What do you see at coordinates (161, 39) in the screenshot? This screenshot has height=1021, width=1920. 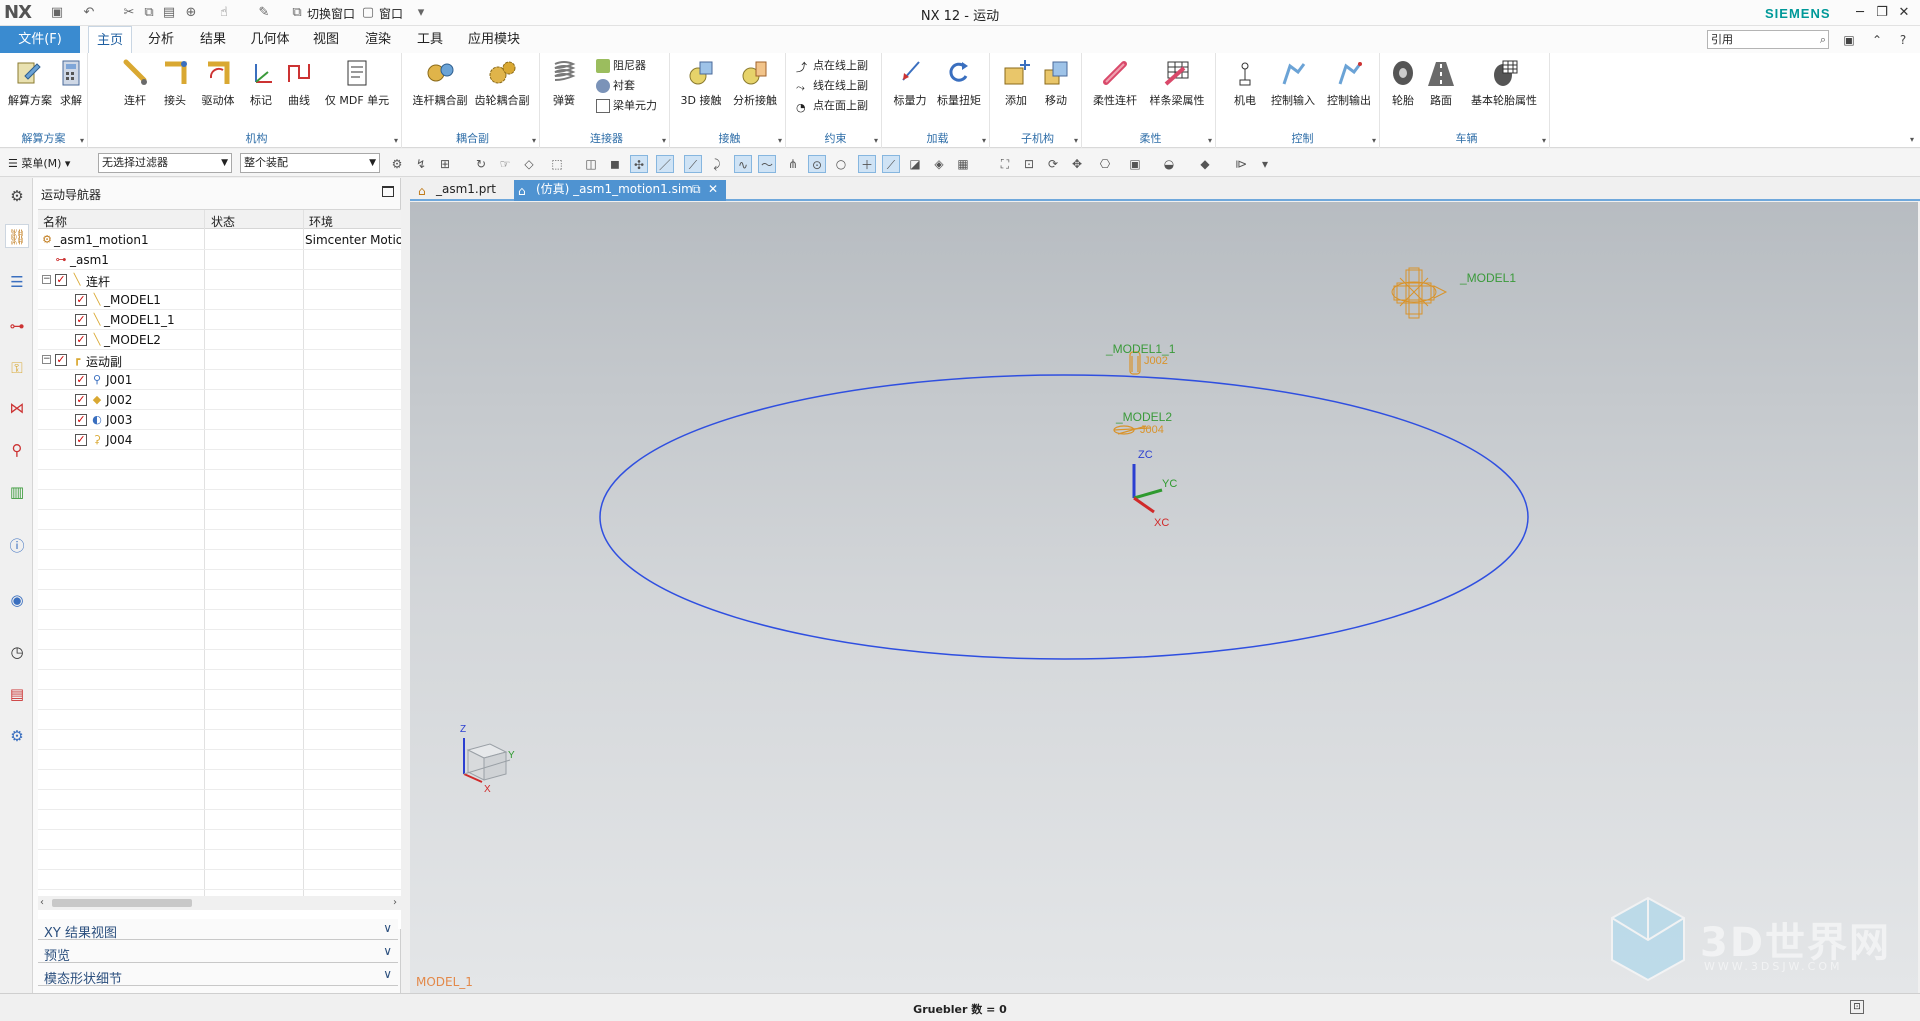 I see `tab-analysis: 分析` at bounding box center [161, 39].